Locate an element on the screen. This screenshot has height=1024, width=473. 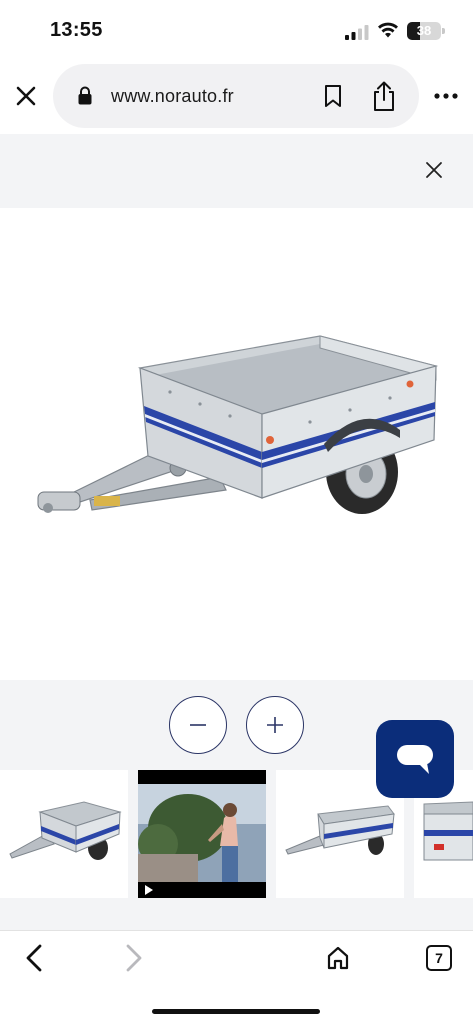
video-preview-image is located at coordinates (202, 833).